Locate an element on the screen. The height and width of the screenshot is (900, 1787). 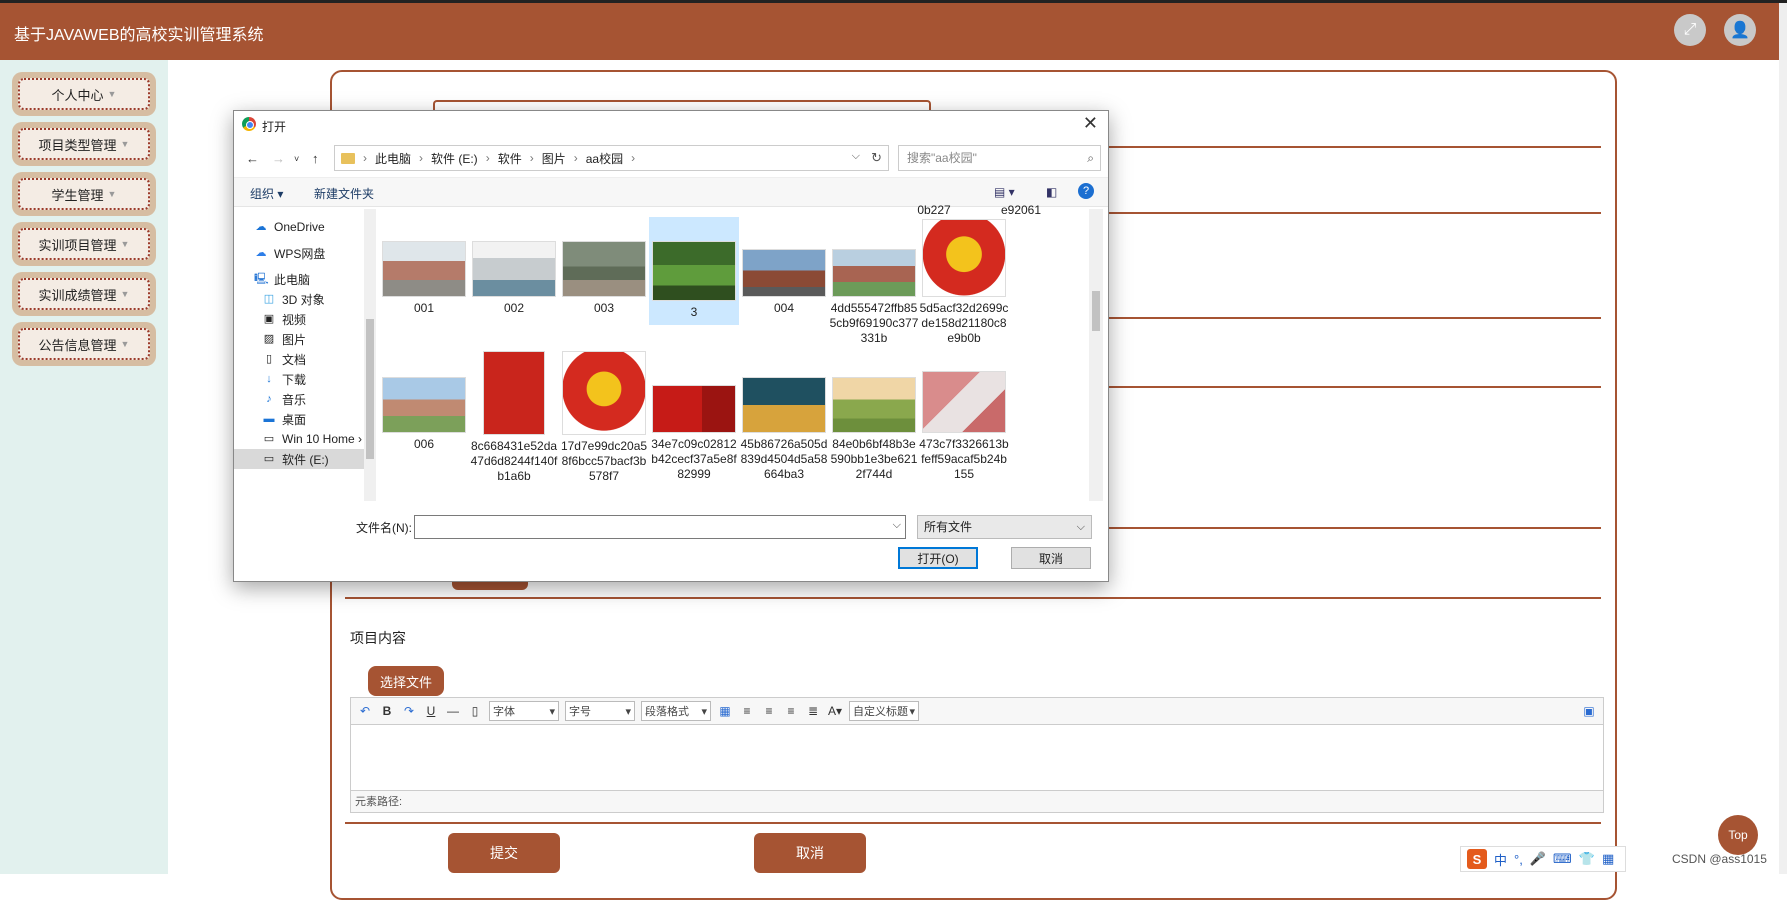
horizontal-rule-icon: — is located at coordinates (453, 711).